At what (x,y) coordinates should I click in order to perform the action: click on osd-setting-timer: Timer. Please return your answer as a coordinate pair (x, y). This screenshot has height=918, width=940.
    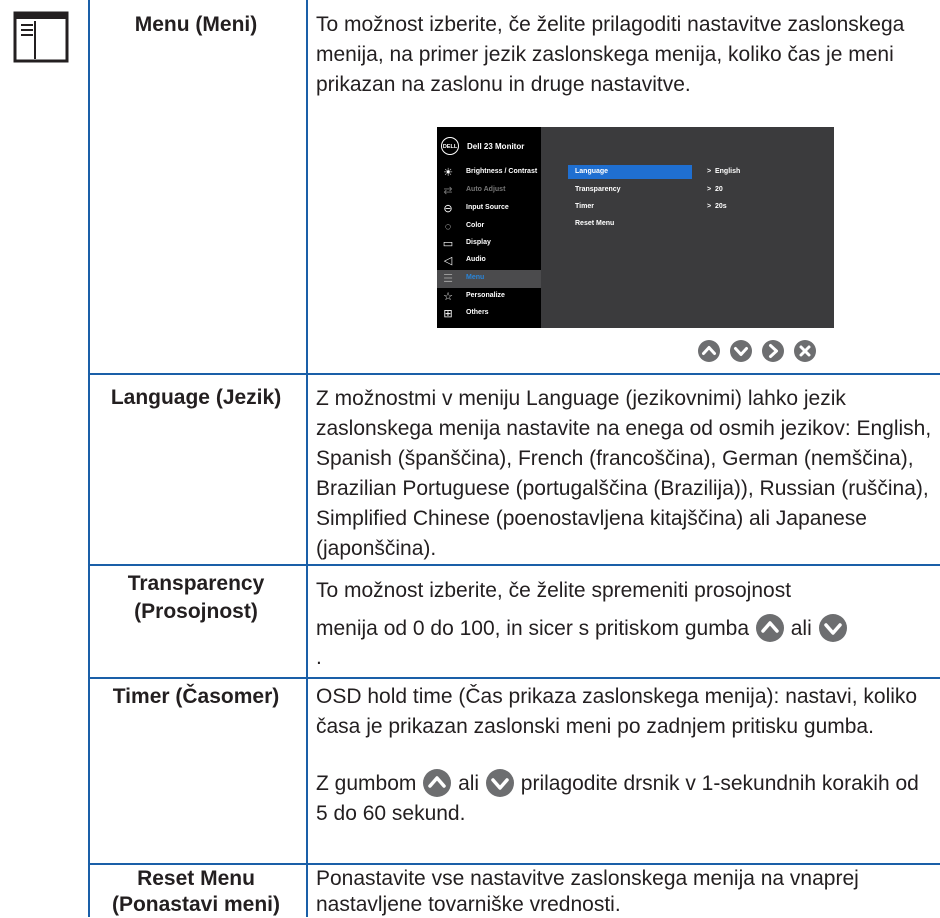
    Looking at the image, I should click on (584, 206).